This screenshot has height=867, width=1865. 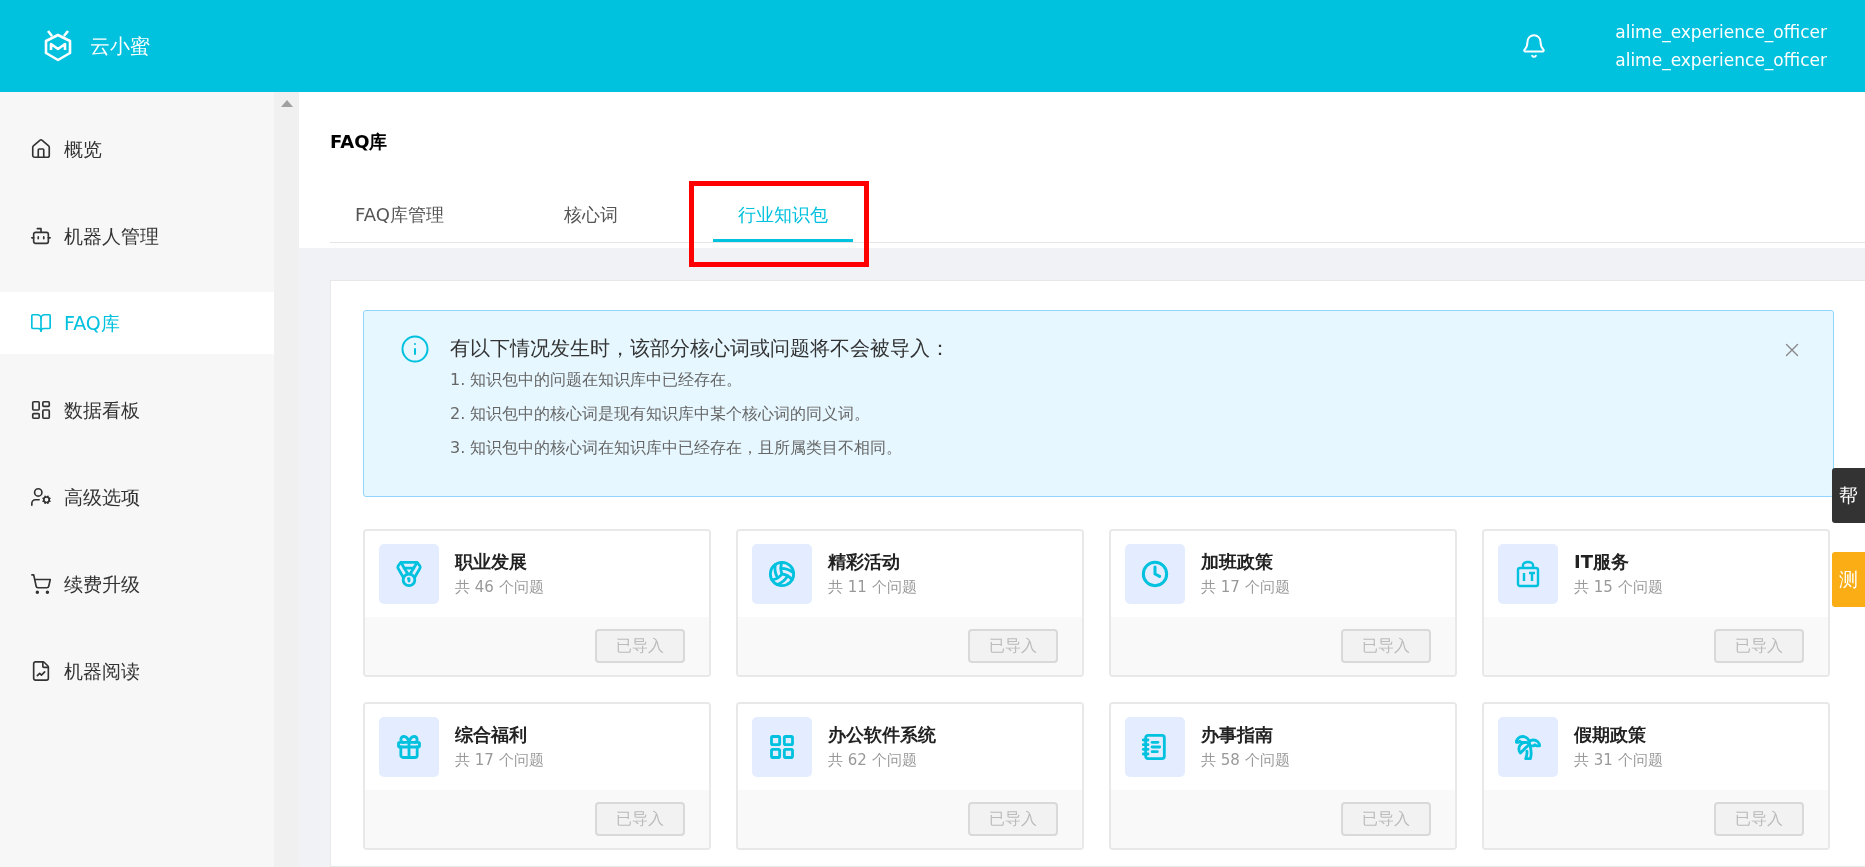 What do you see at coordinates (782, 747) in the screenshot?
I see `grid-icon` at bounding box center [782, 747].